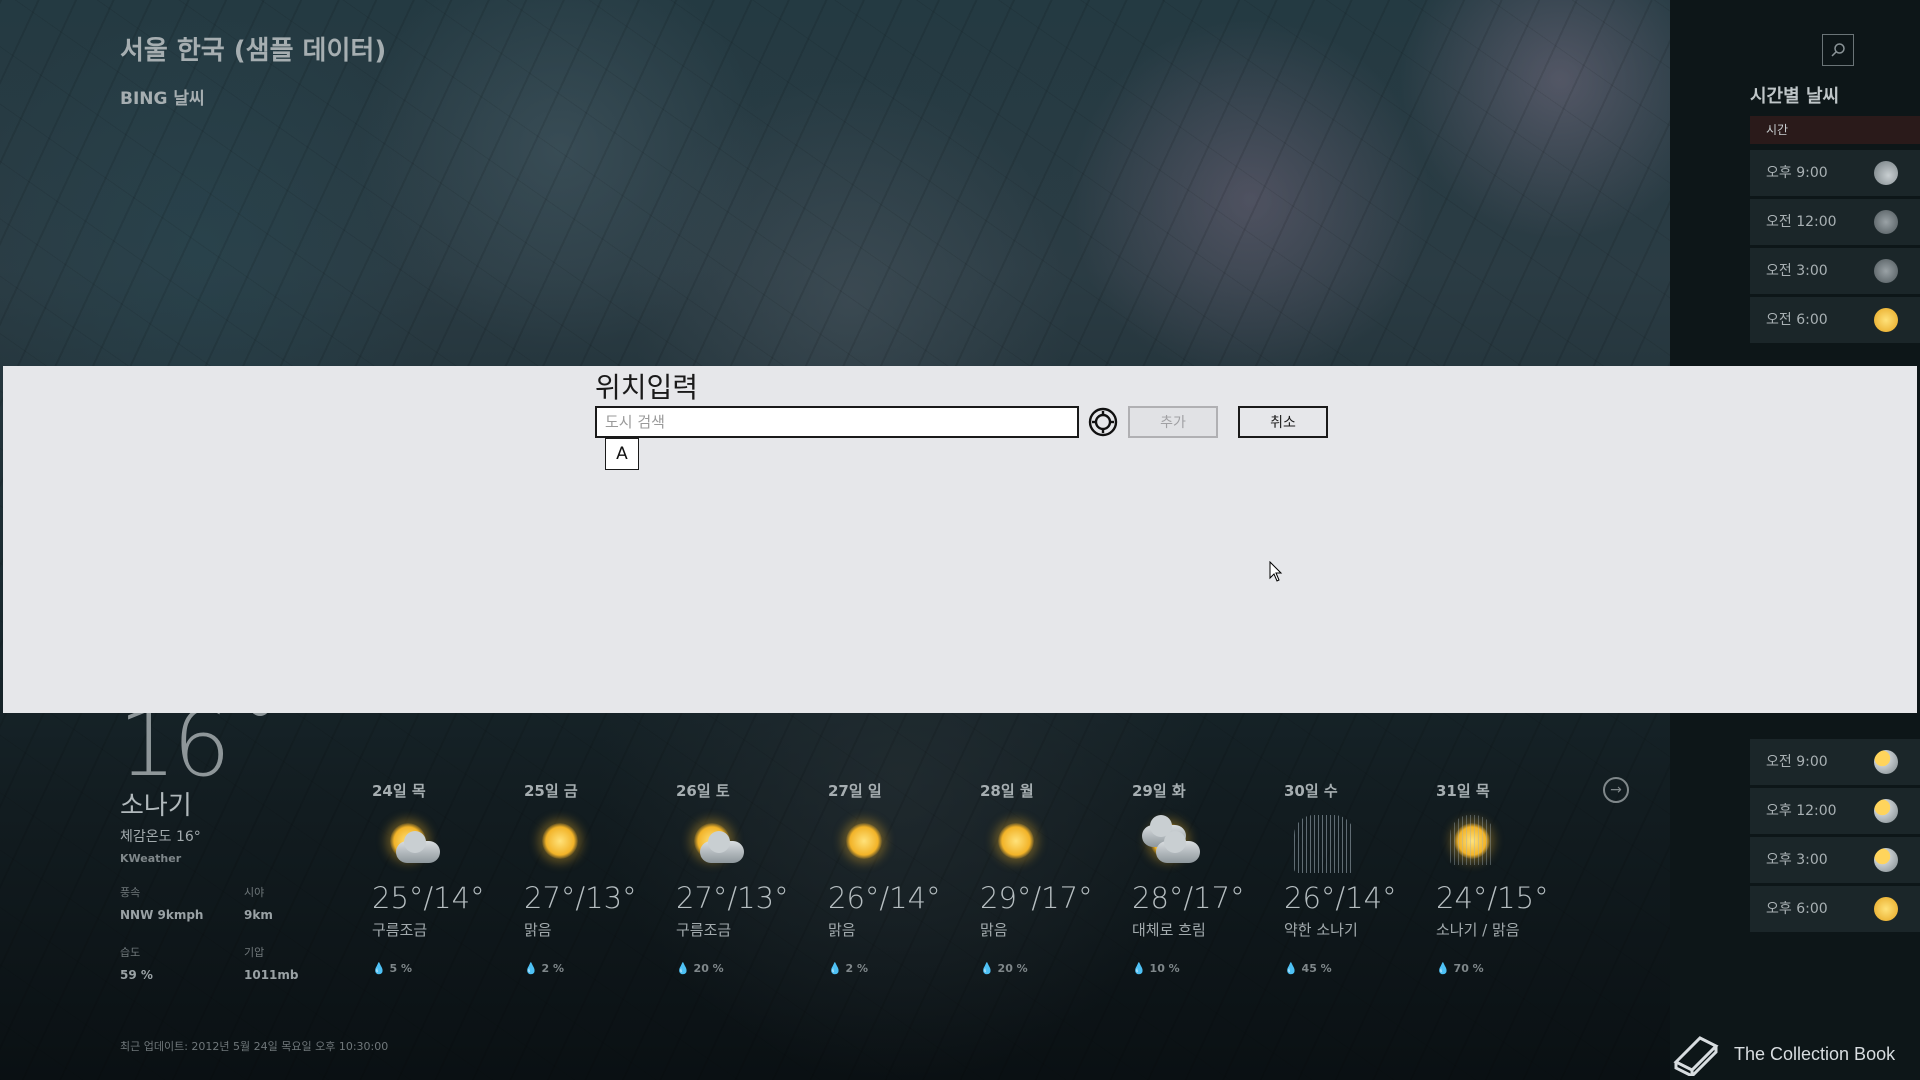 The height and width of the screenshot is (1080, 1920). I want to click on feels-like: 체감온도 16°, so click(160, 837).